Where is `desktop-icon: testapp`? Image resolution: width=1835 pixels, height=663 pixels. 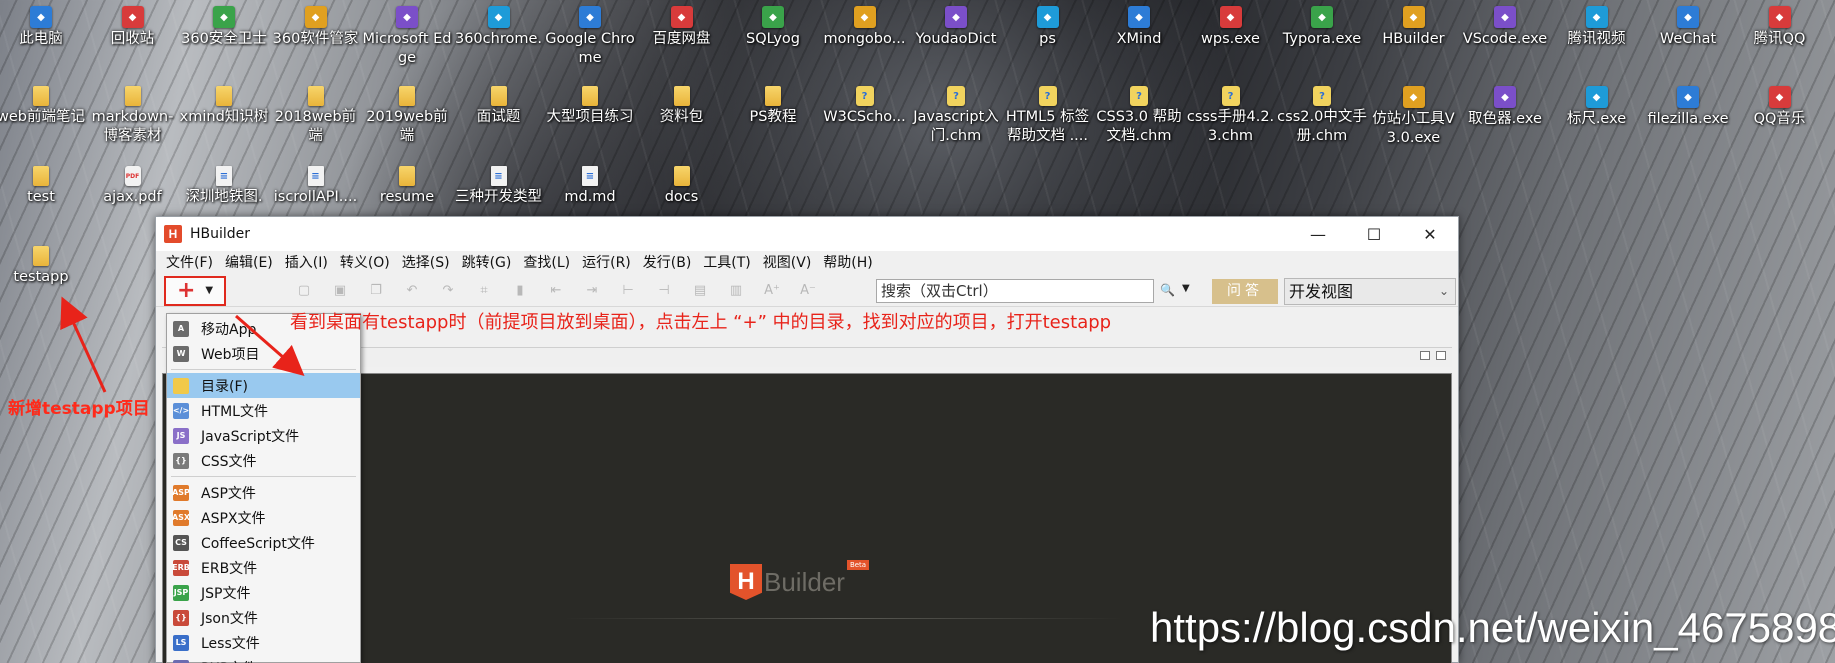
desktop-icon: testapp is located at coordinates (43, 266).